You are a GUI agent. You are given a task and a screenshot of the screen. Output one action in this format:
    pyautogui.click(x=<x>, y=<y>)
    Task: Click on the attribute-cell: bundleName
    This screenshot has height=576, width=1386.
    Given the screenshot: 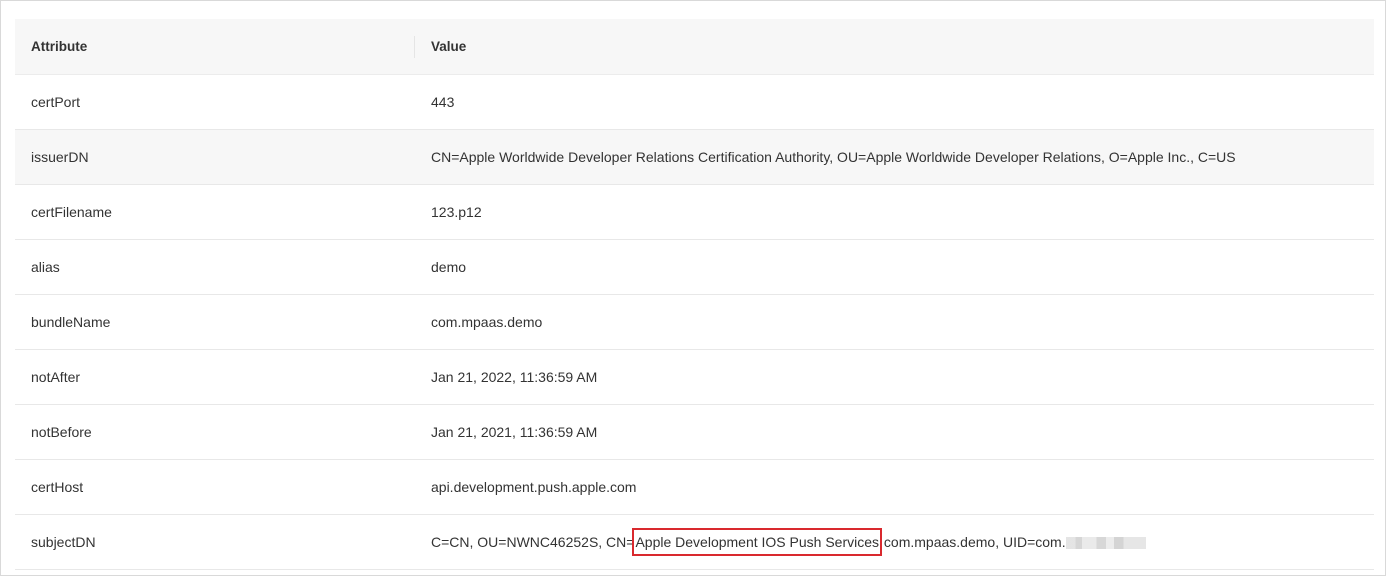 What is the action you would take?
    pyautogui.click(x=71, y=322)
    